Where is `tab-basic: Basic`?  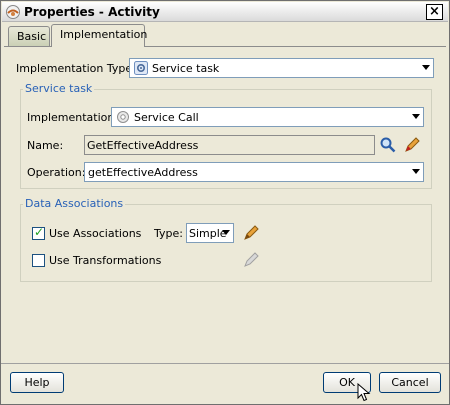 tab-basic: Basic is located at coordinates (29, 36).